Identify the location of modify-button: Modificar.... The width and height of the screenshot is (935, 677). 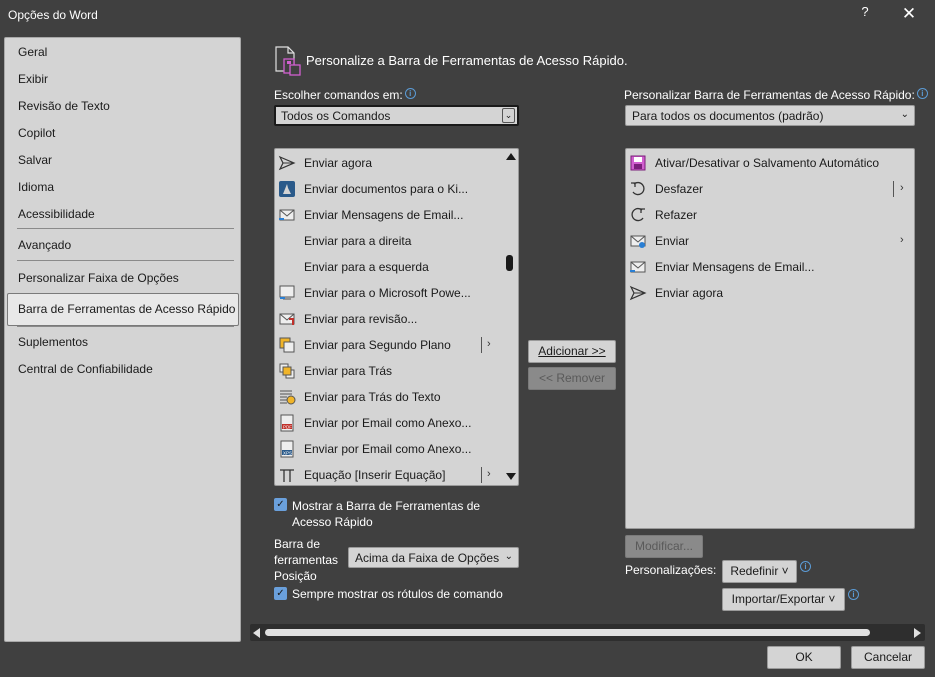
(664, 546).